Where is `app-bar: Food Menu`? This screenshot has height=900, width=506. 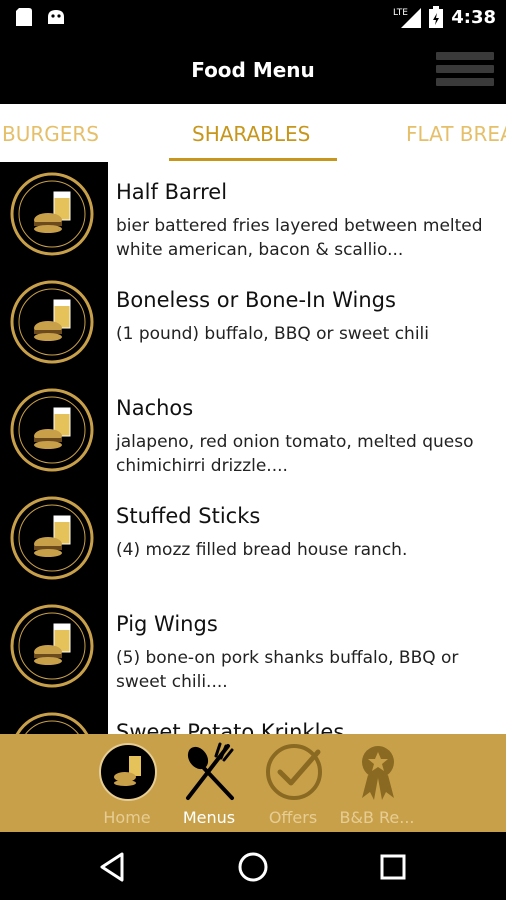
app-bar: Food Menu is located at coordinates (253, 70).